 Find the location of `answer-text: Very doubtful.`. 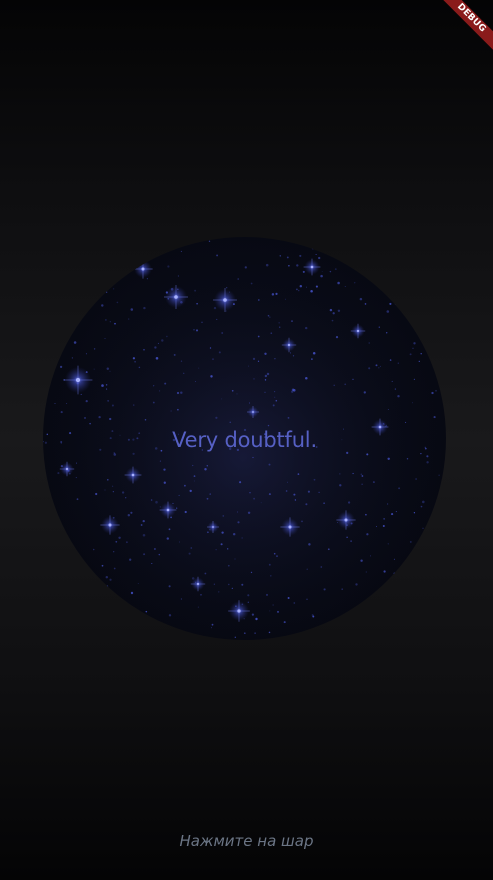

answer-text: Very doubtful. is located at coordinates (244, 439).